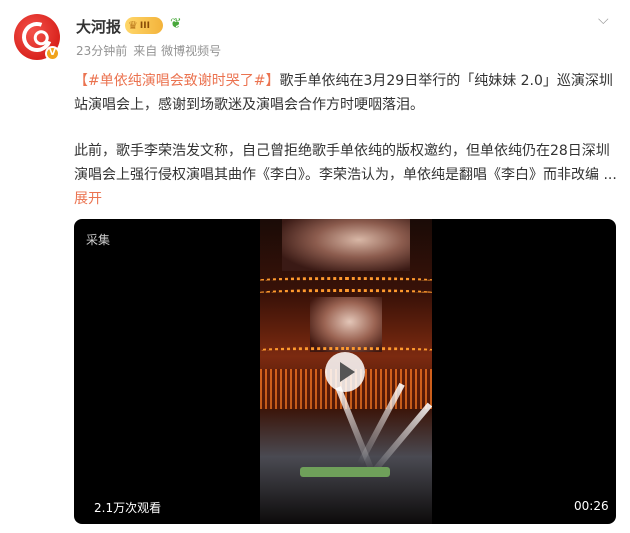  I want to click on sprout-icon: ❦, so click(176, 24).